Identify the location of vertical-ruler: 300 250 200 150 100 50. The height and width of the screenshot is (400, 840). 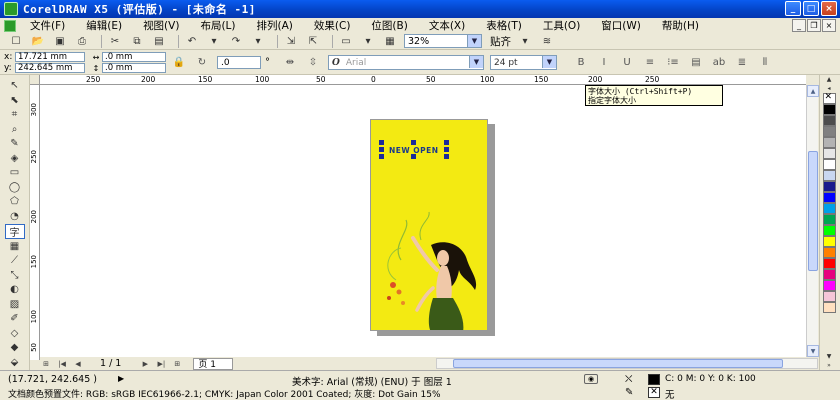
(35, 222).